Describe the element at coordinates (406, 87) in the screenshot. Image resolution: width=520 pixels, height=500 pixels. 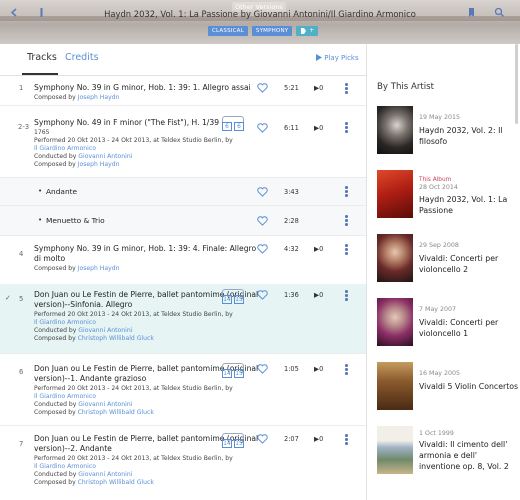
I see `sidebar-title: By This Artist` at that location.